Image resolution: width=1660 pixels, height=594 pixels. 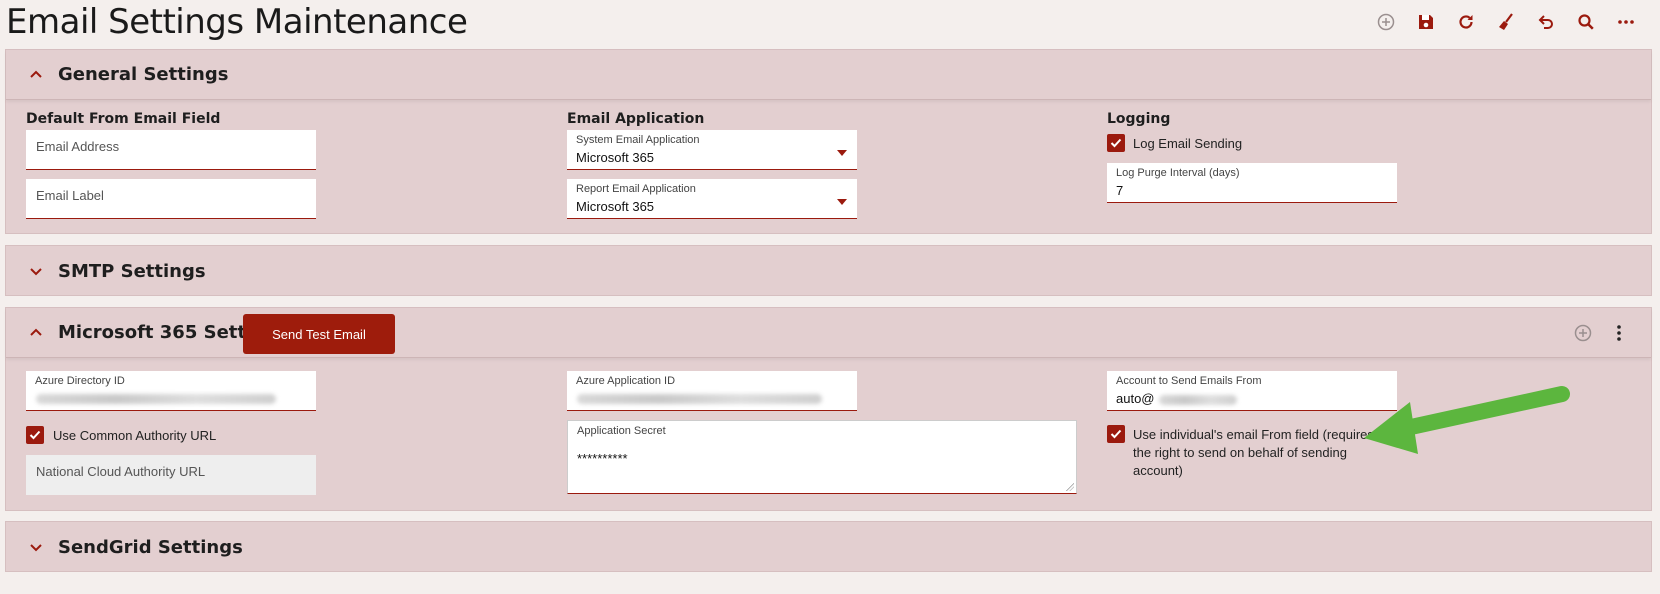 I want to click on account-send-from-label: Account to Send Emails From, so click(x=1189, y=381).